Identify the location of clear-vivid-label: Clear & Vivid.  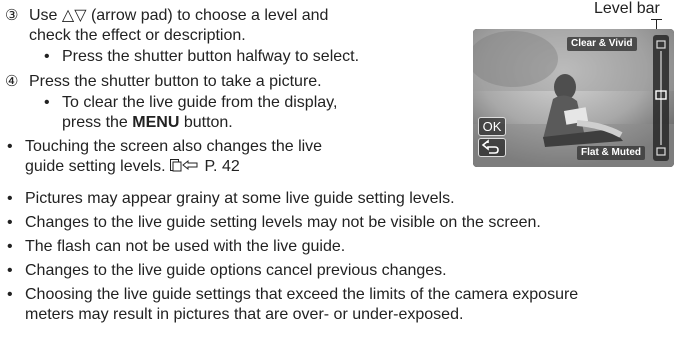
(602, 44).